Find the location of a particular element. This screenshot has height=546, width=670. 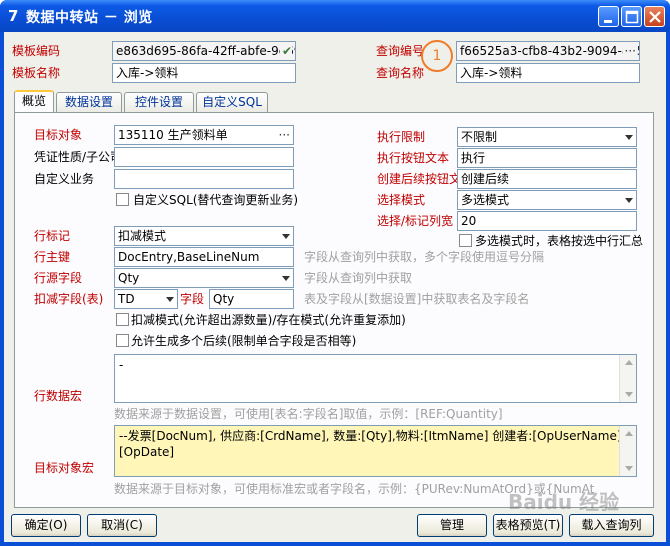

row-key-label: 行主键 is located at coordinates (52, 257).